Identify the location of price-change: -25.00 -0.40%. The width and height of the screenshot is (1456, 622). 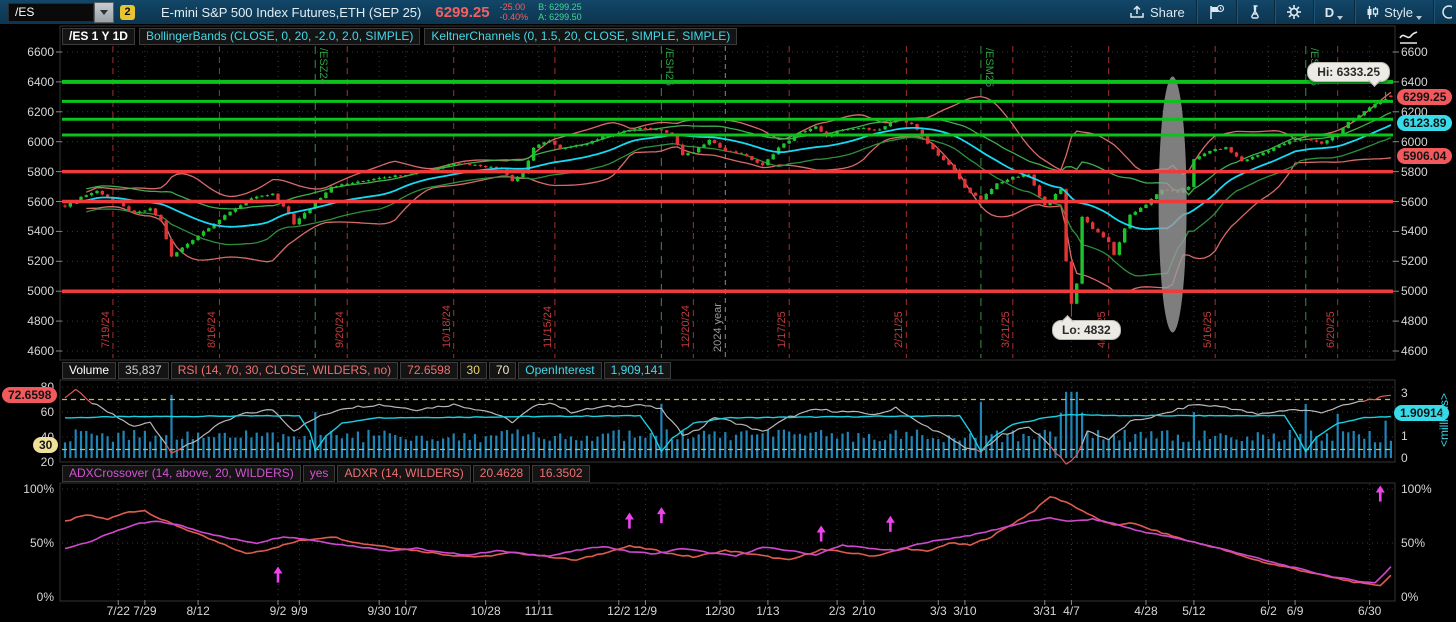
(514, 12).